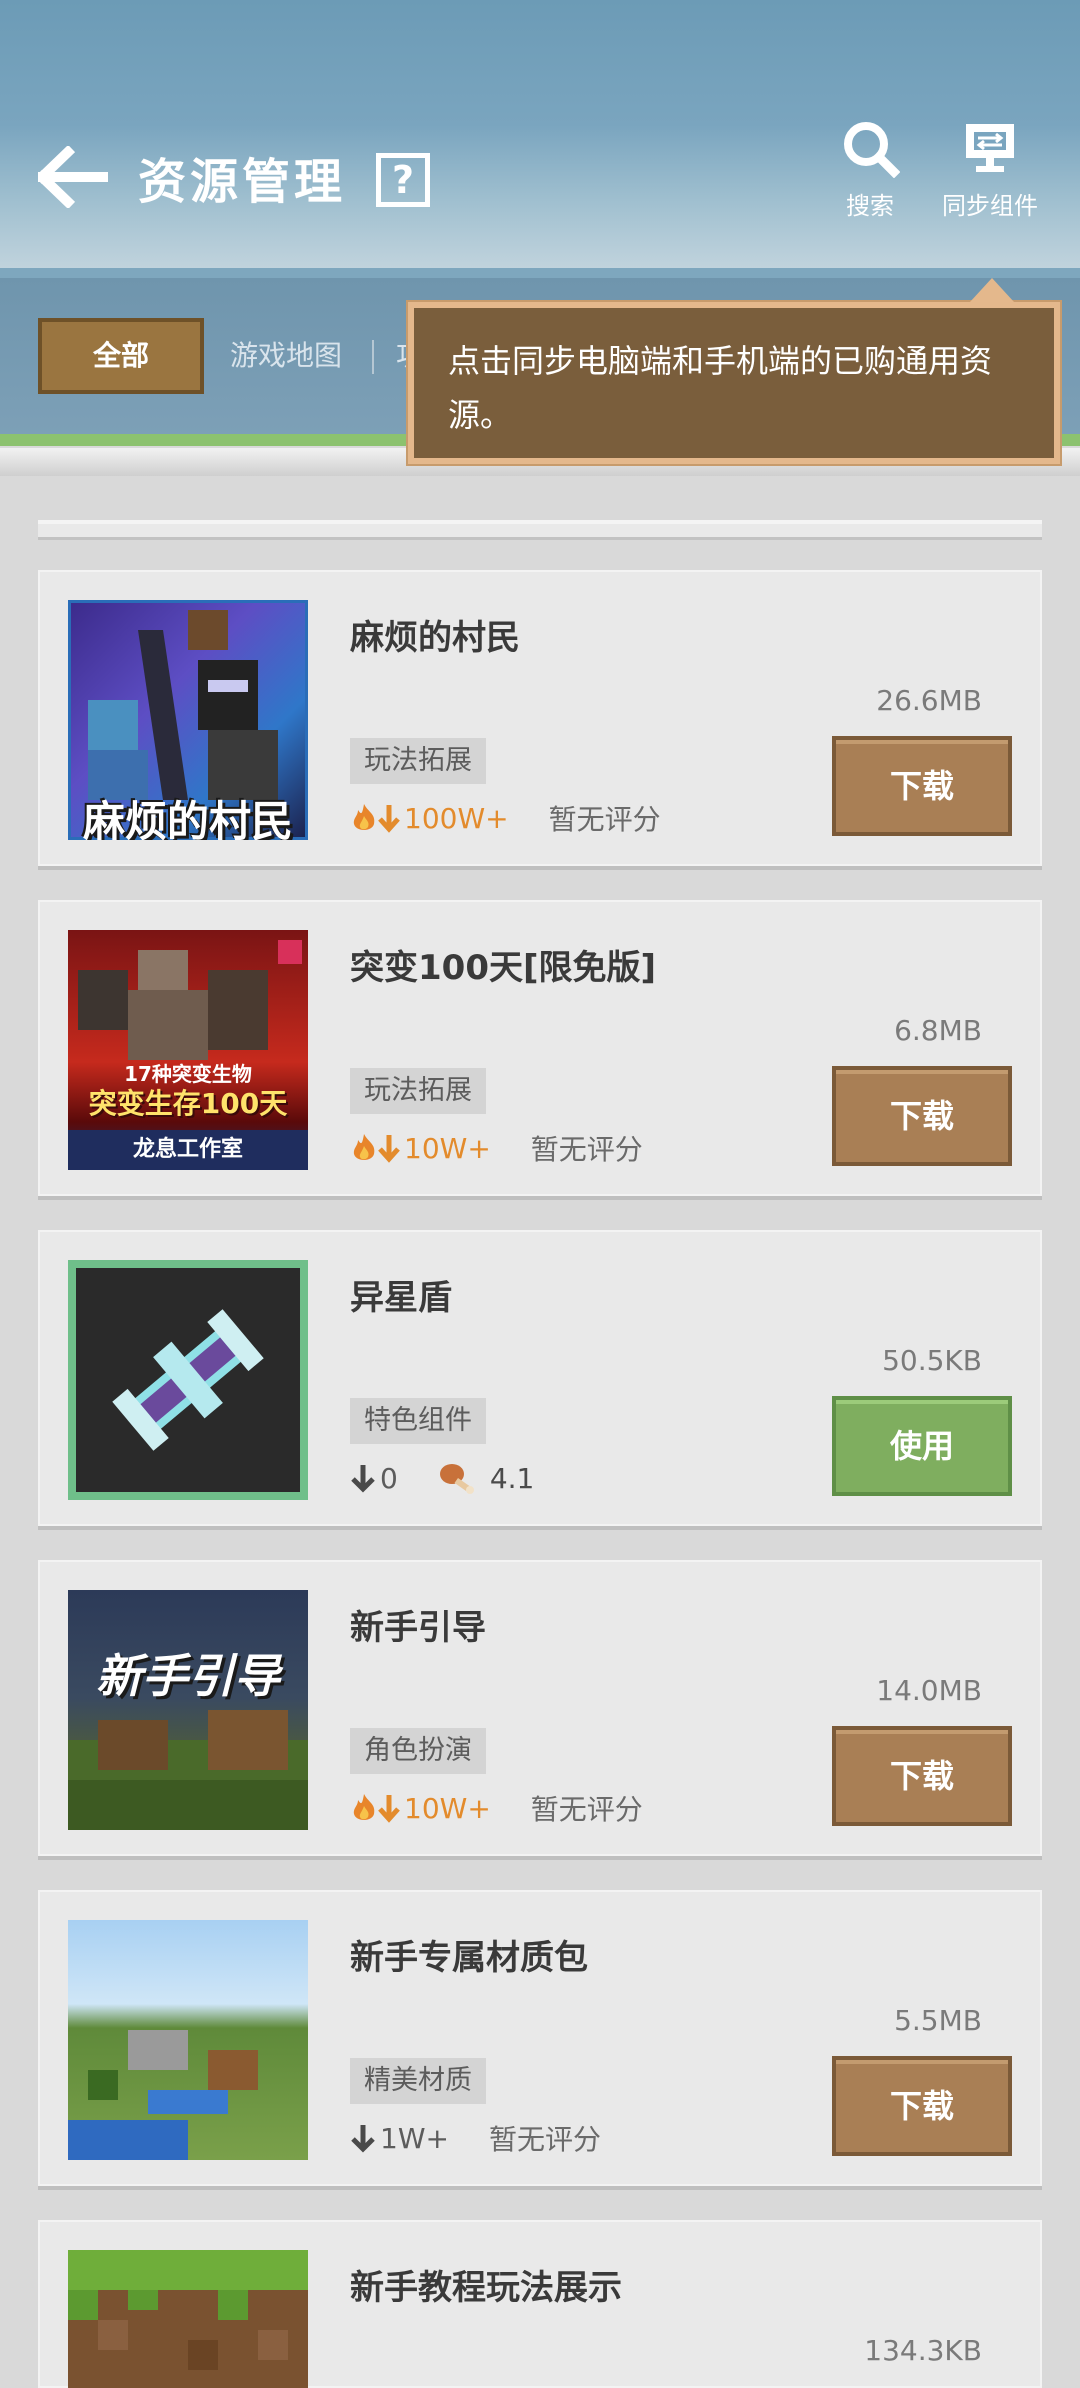 This screenshot has height=2388, width=1080. I want to click on tab-game-map: 游戏地图, so click(286, 356).